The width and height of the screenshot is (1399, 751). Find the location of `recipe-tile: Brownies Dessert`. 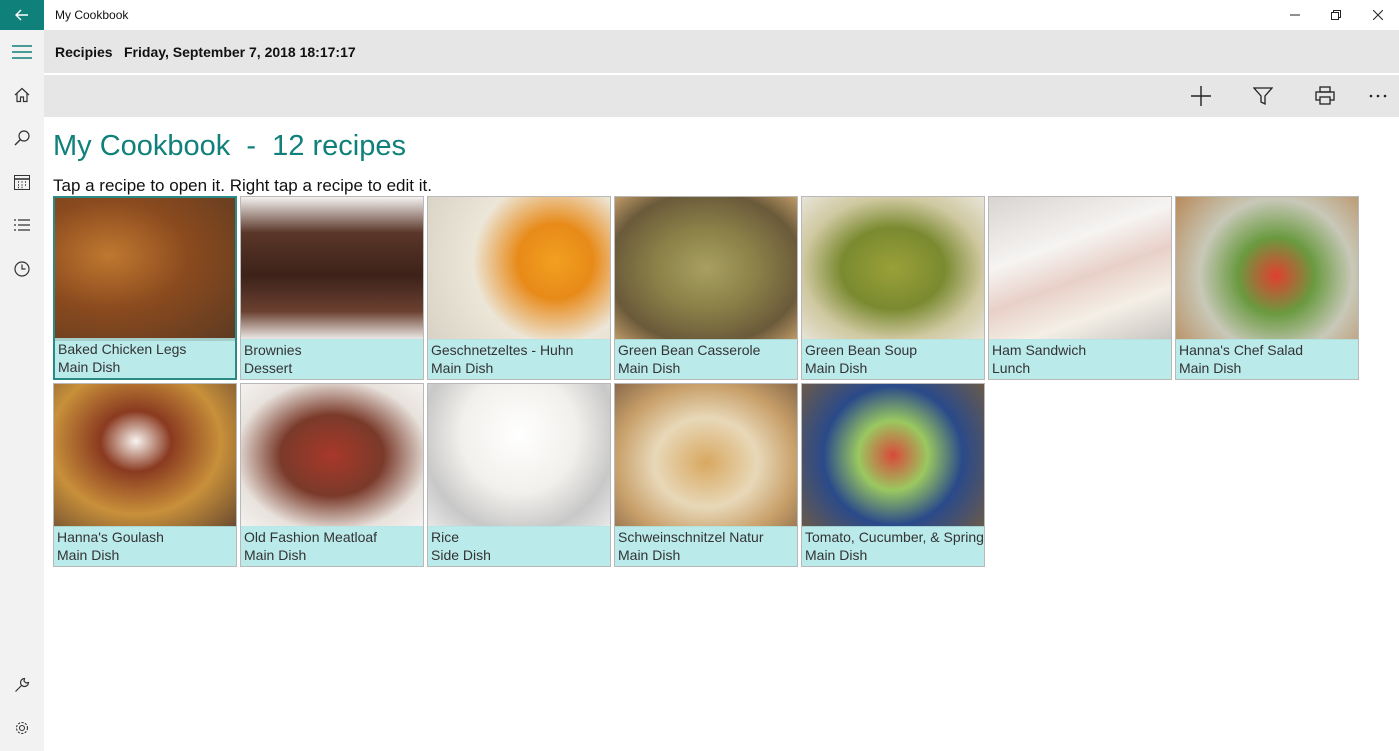

recipe-tile: Brownies Dessert is located at coordinates (332, 288).